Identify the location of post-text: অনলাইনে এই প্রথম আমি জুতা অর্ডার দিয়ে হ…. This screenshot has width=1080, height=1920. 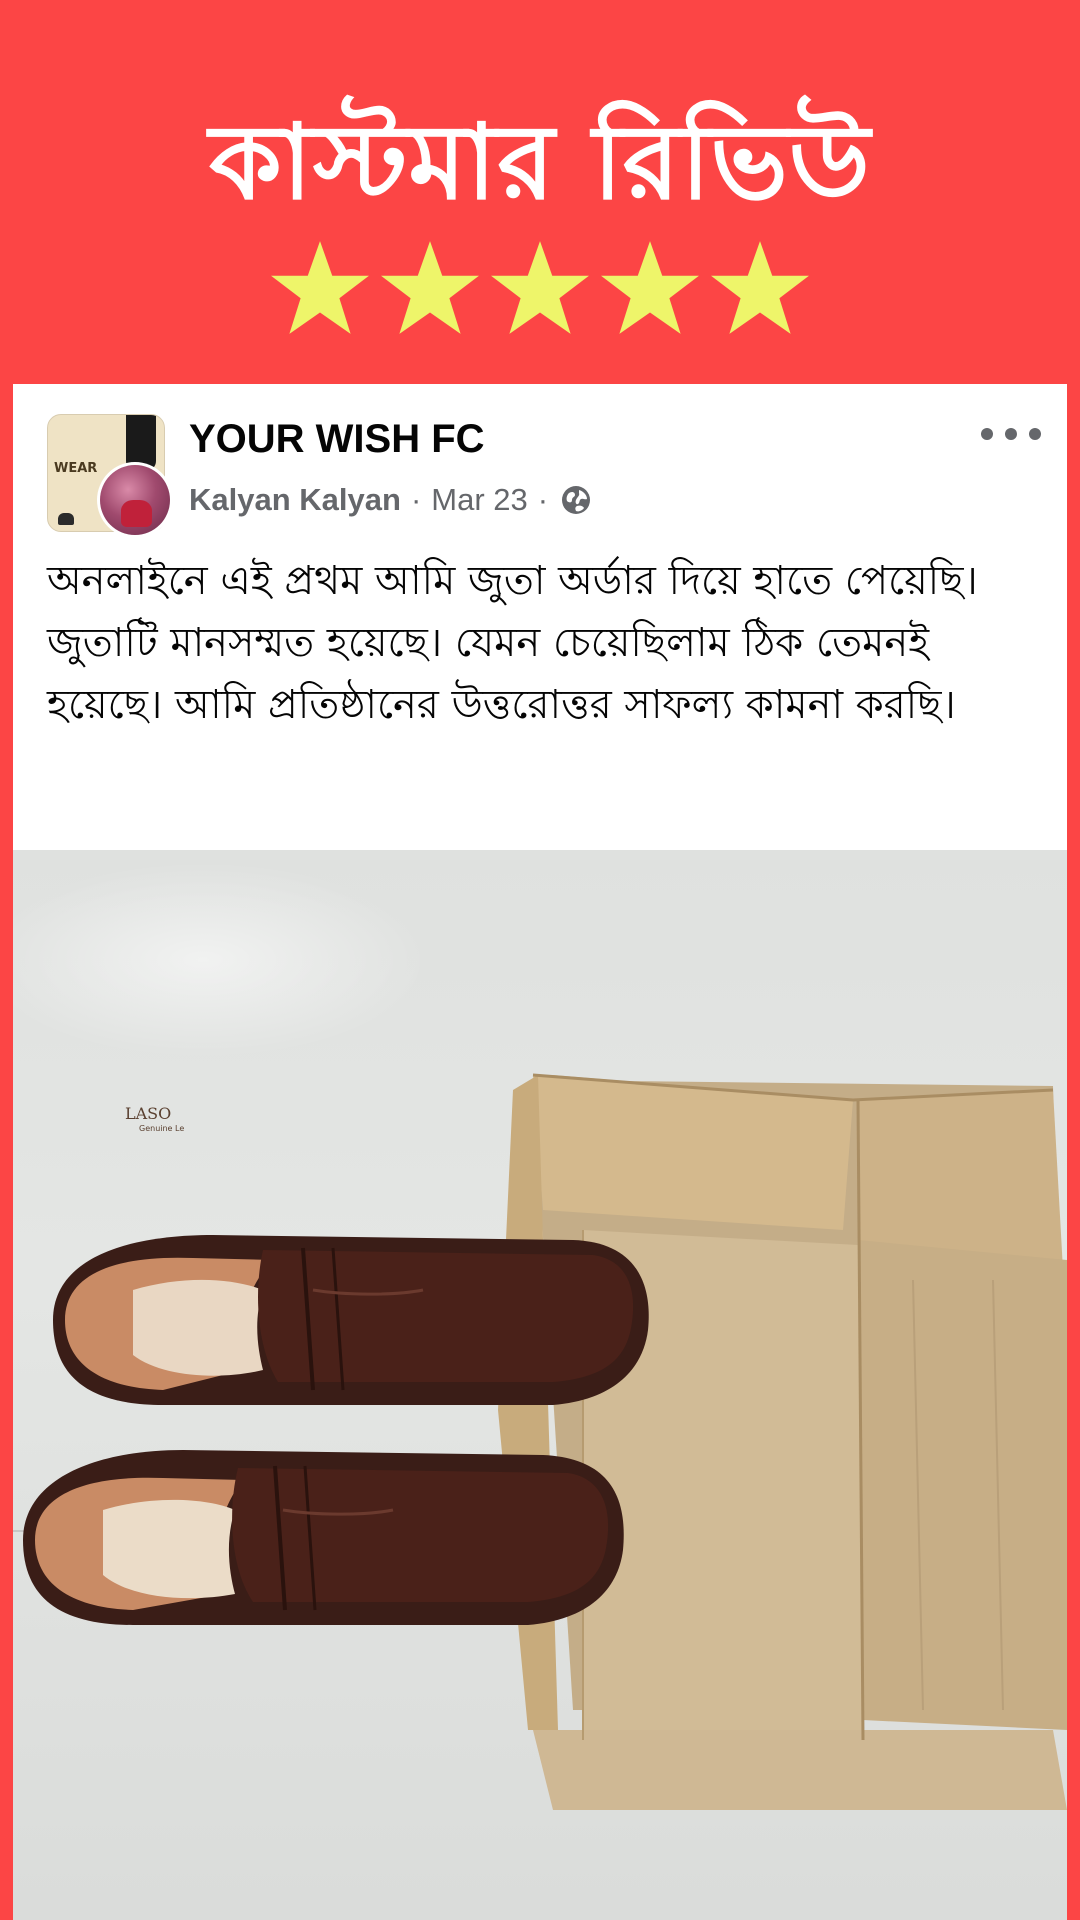
(512, 643).